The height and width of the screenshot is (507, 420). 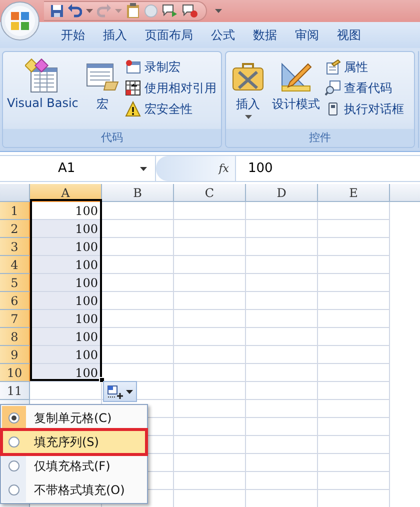 I want to click on ribbon-button: Visual Basic, so click(x=42, y=84).